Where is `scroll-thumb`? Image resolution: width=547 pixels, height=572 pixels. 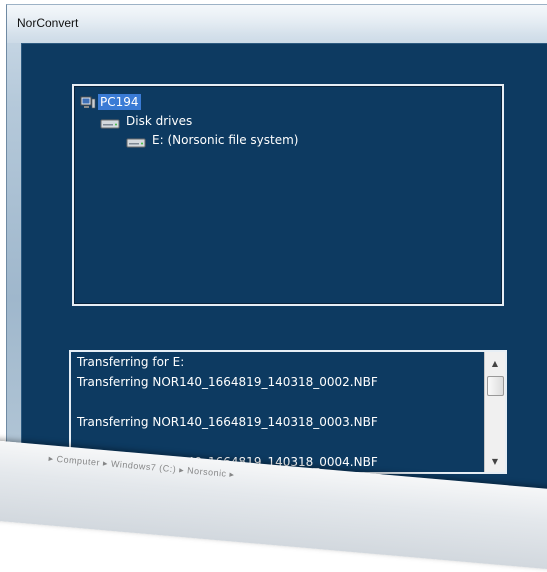
scroll-thumb is located at coordinates (495, 386).